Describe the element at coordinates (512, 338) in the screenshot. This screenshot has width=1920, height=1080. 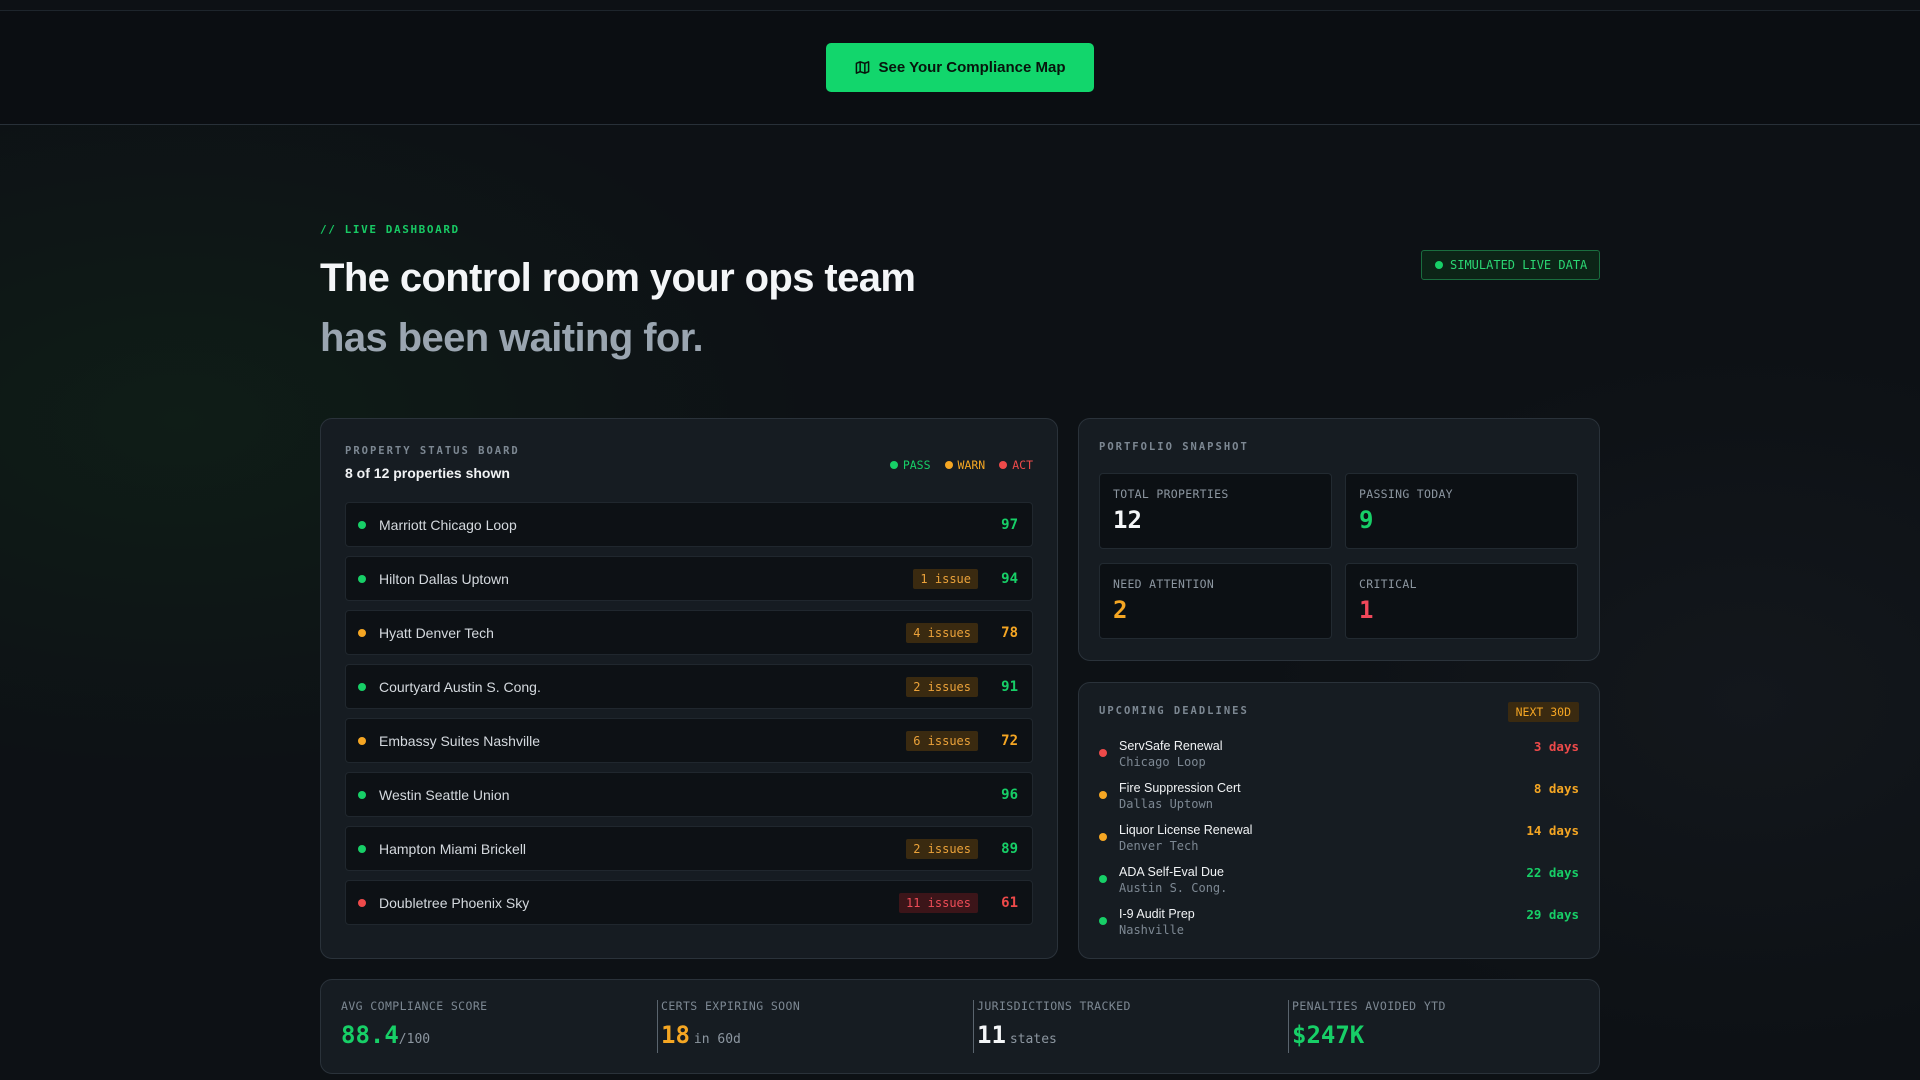
I see `hero-subtitle: has been waiting for.` at that location.